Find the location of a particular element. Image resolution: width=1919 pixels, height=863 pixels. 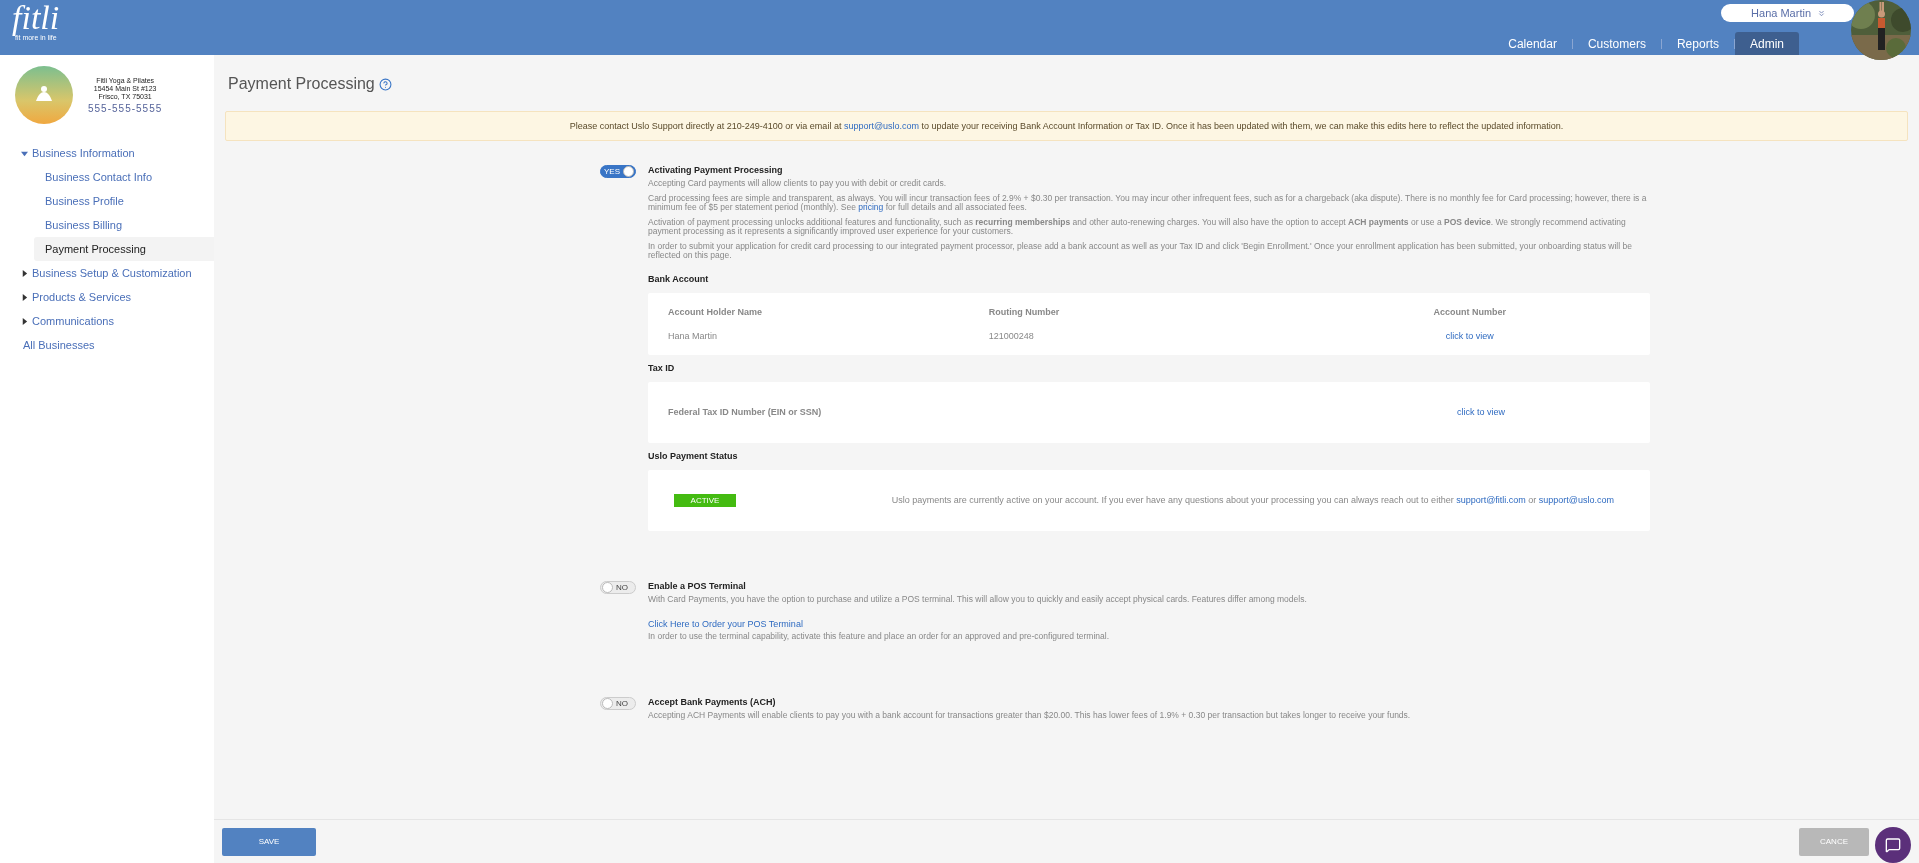

sidebar-item: Payment Processing is located at coordinates (124, 249).